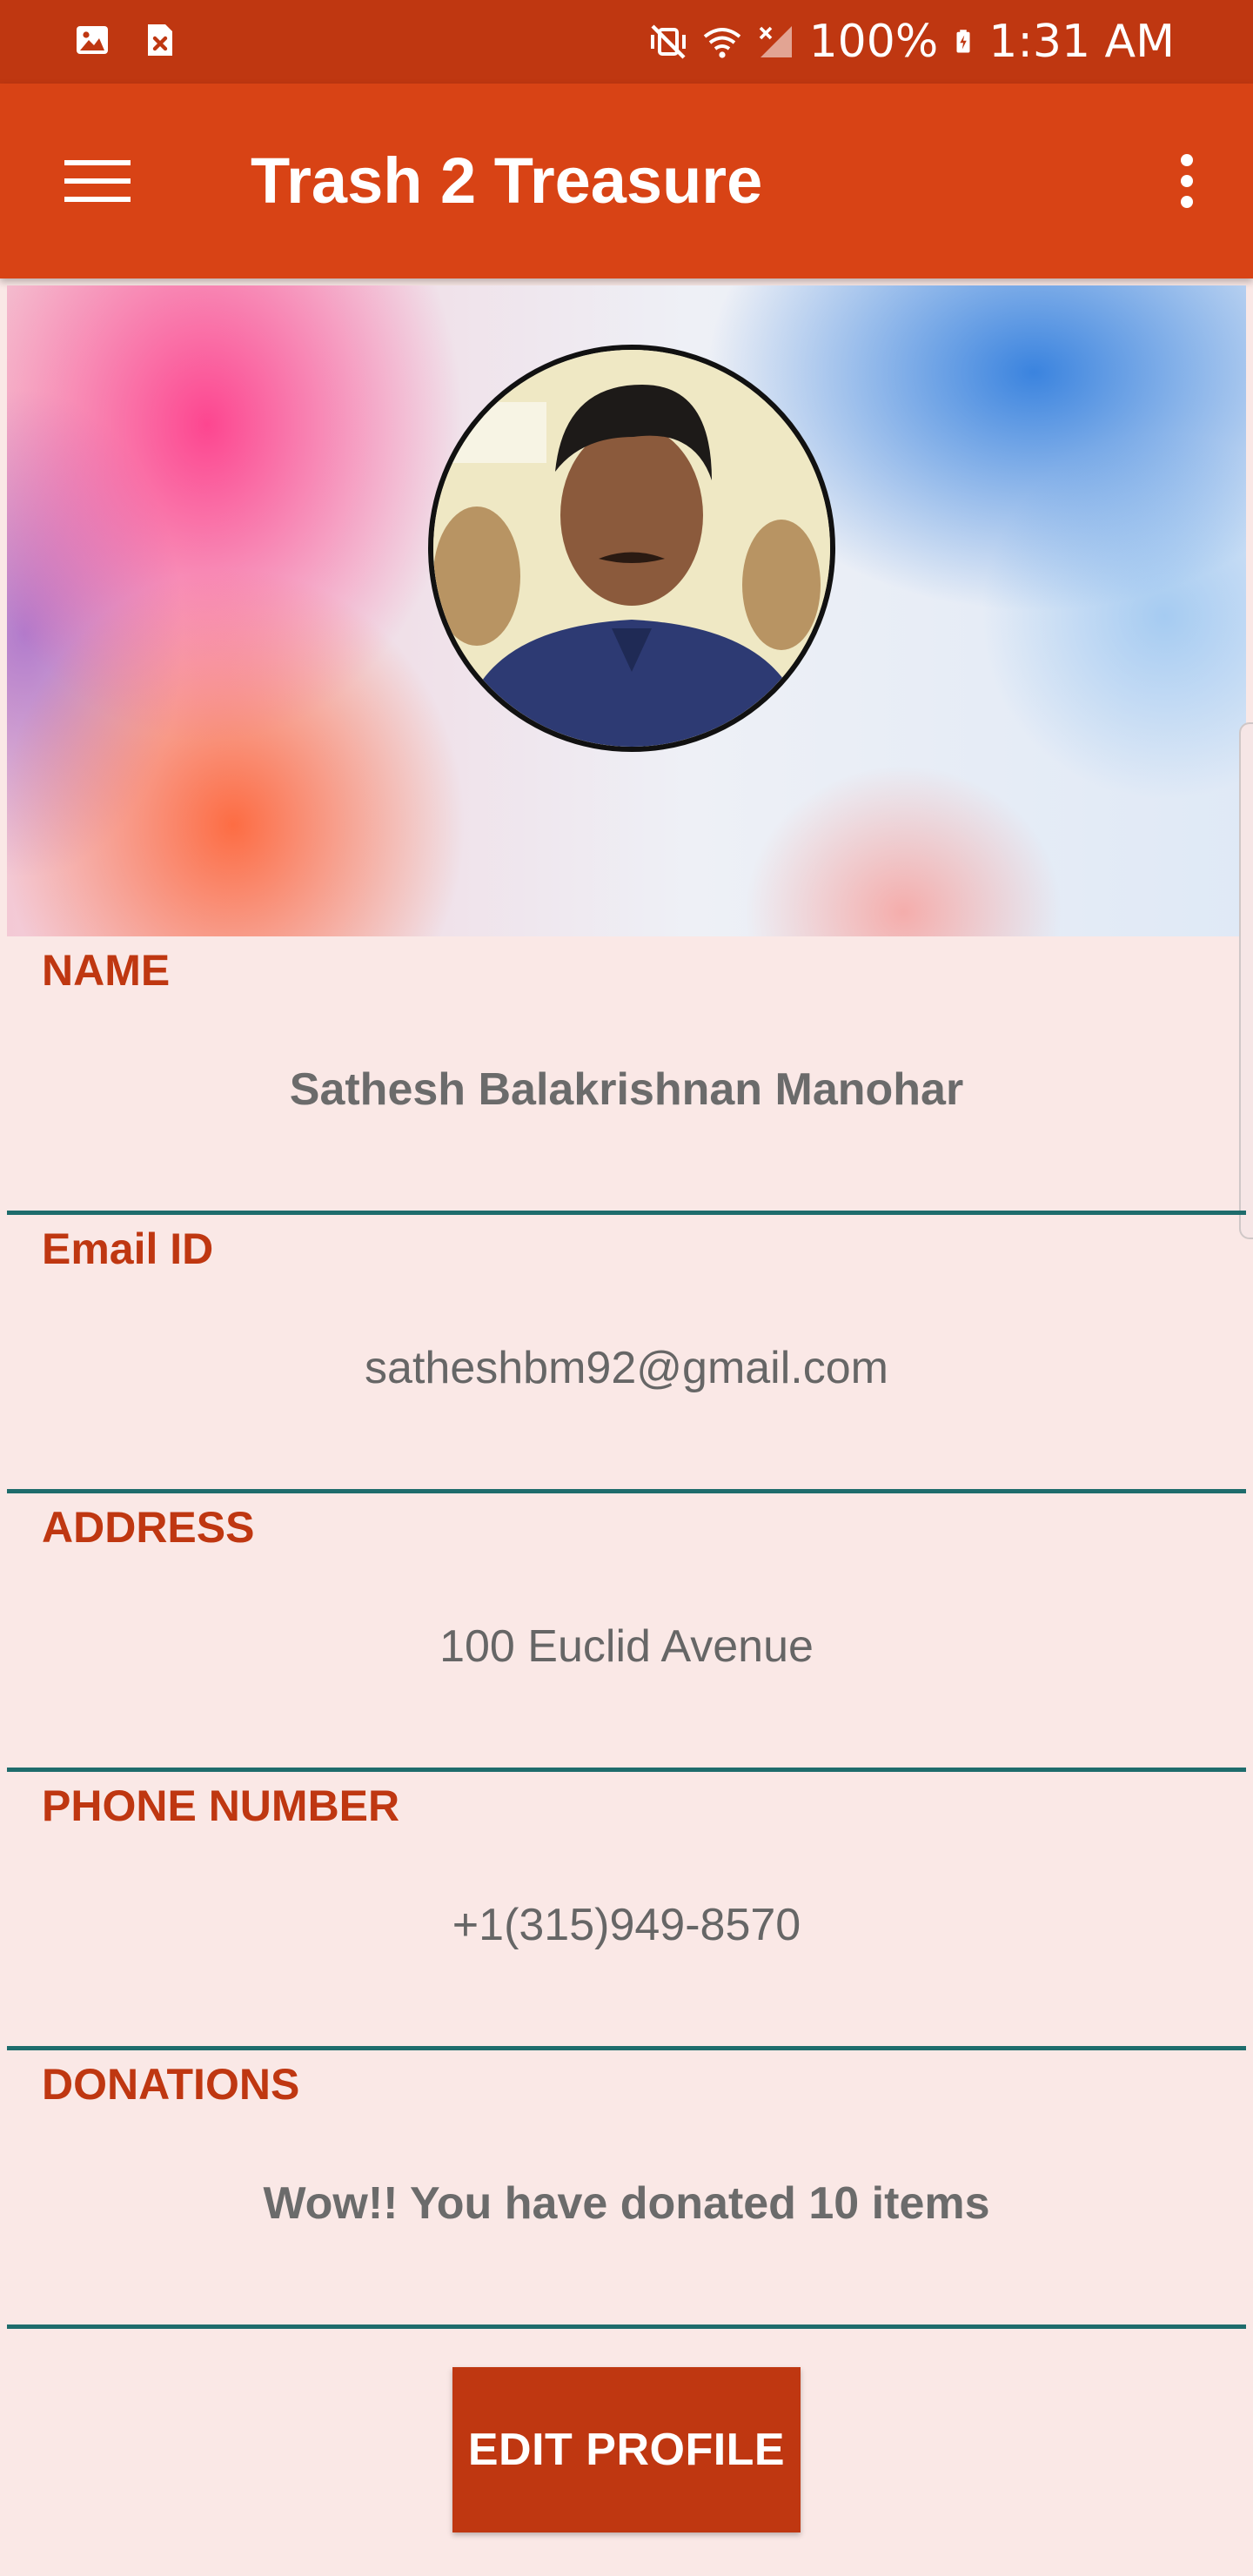 The width and height of the screenshot is (1253, 2576). Describe the element at coordinates (668, 41) in the screenshot. I see `mute-vibrate-icon` at that location.